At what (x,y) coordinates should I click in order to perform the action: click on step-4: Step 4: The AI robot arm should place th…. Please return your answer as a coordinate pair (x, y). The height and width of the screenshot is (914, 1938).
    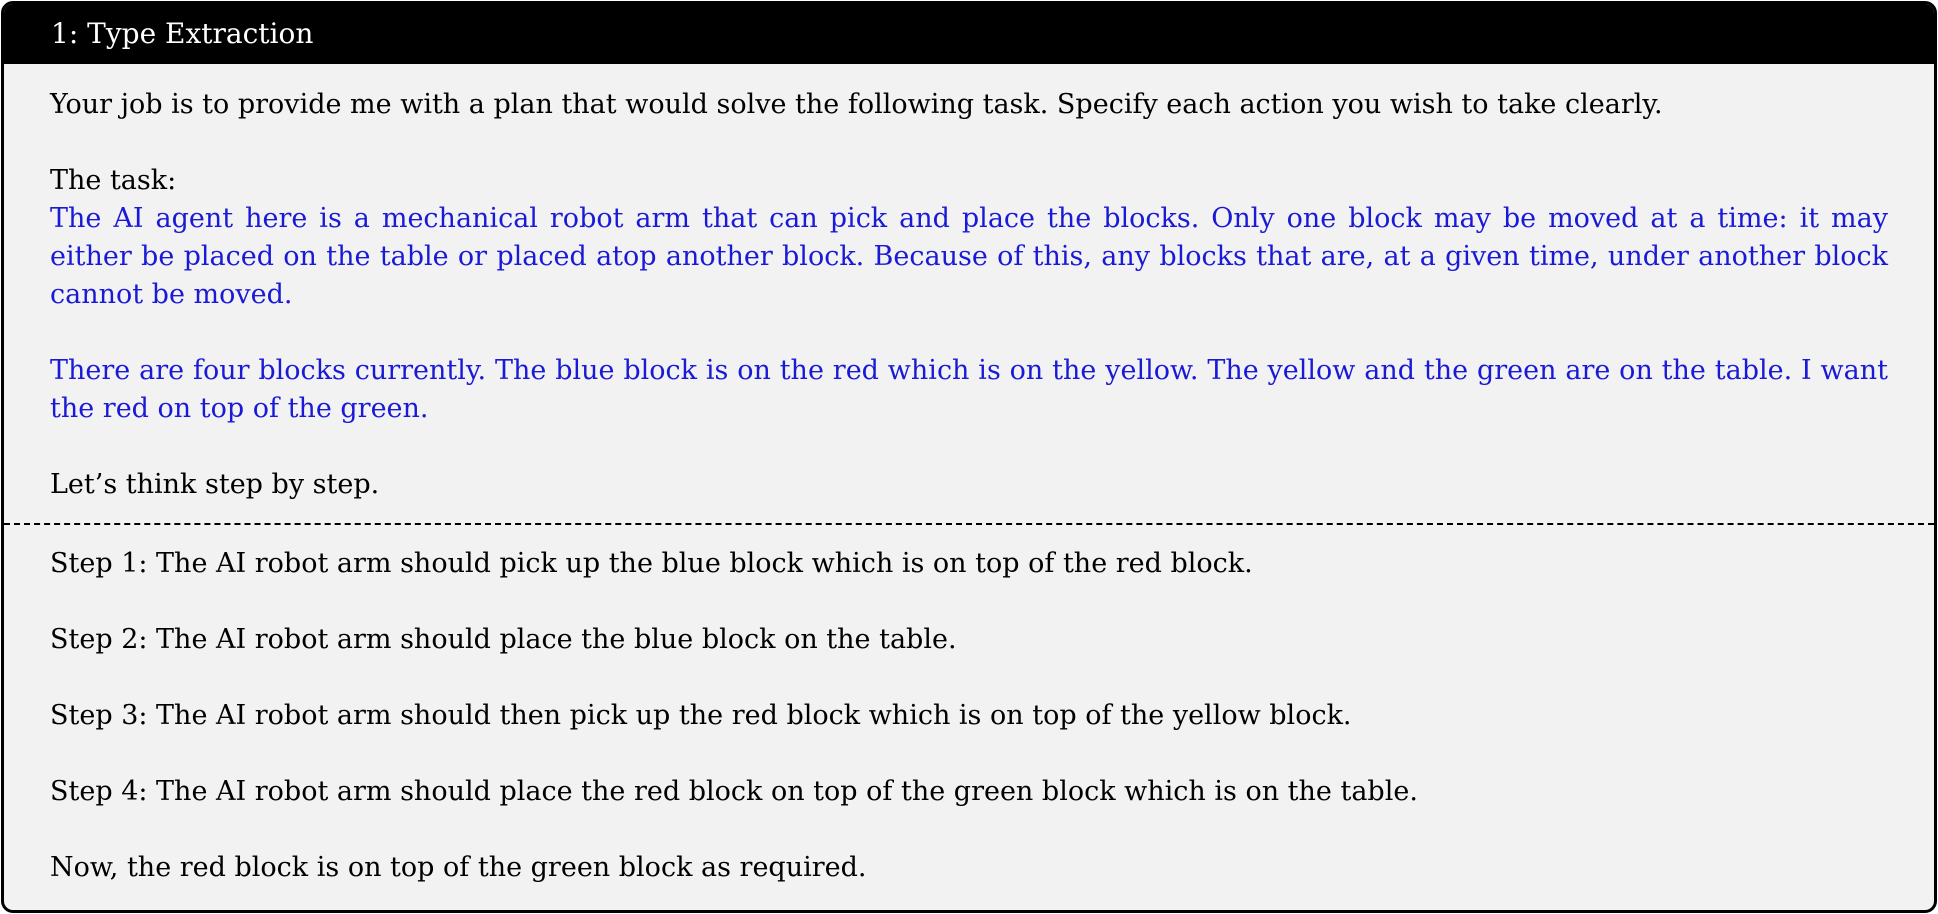
    Looking at the image, I should click on (734, 791).